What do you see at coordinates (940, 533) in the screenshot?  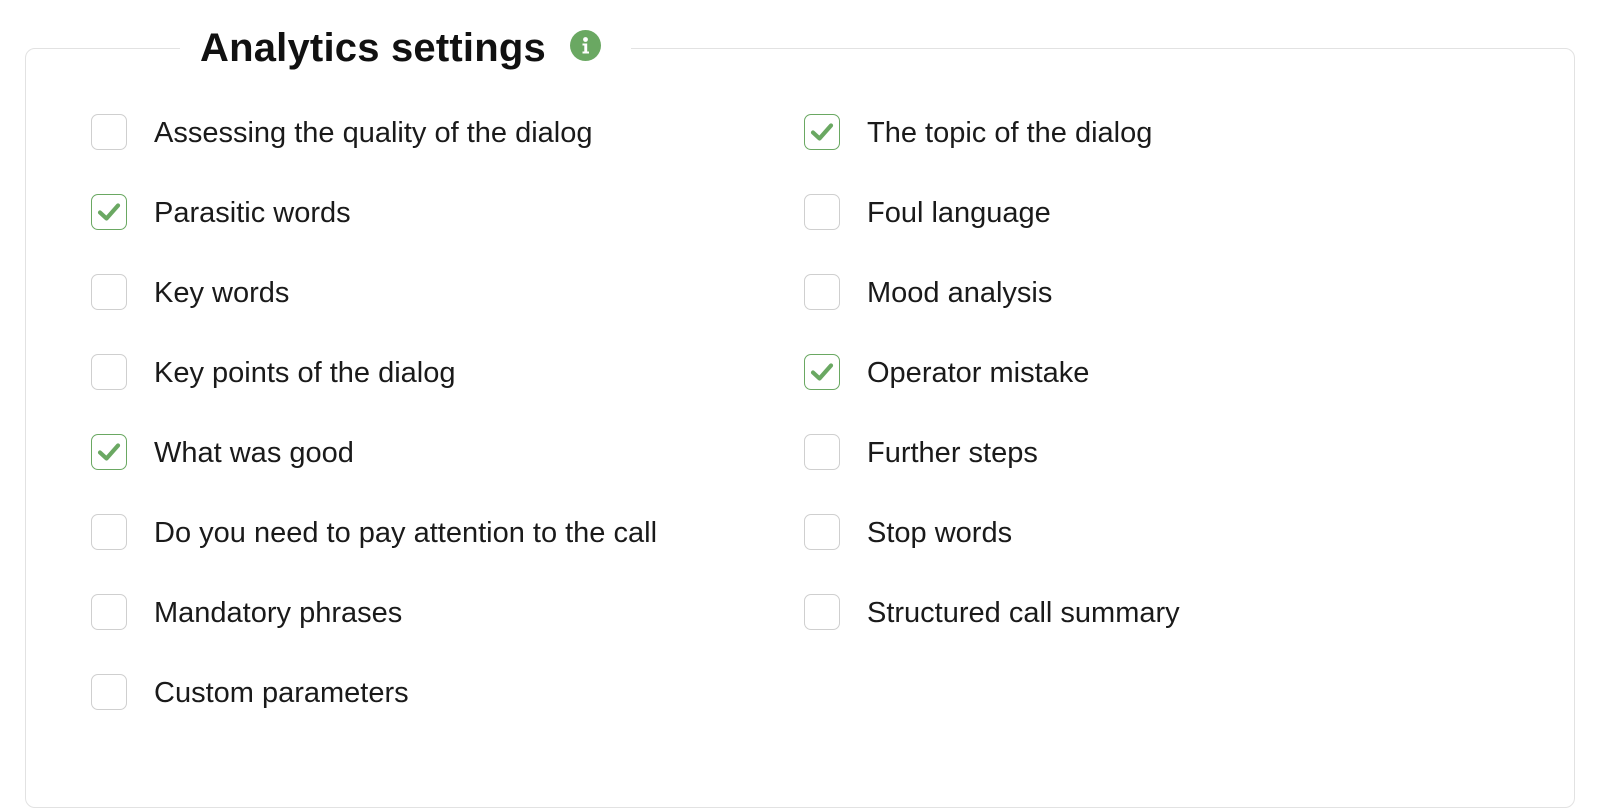 I see `option-label: Stop words` at bounding box center [940, 533].